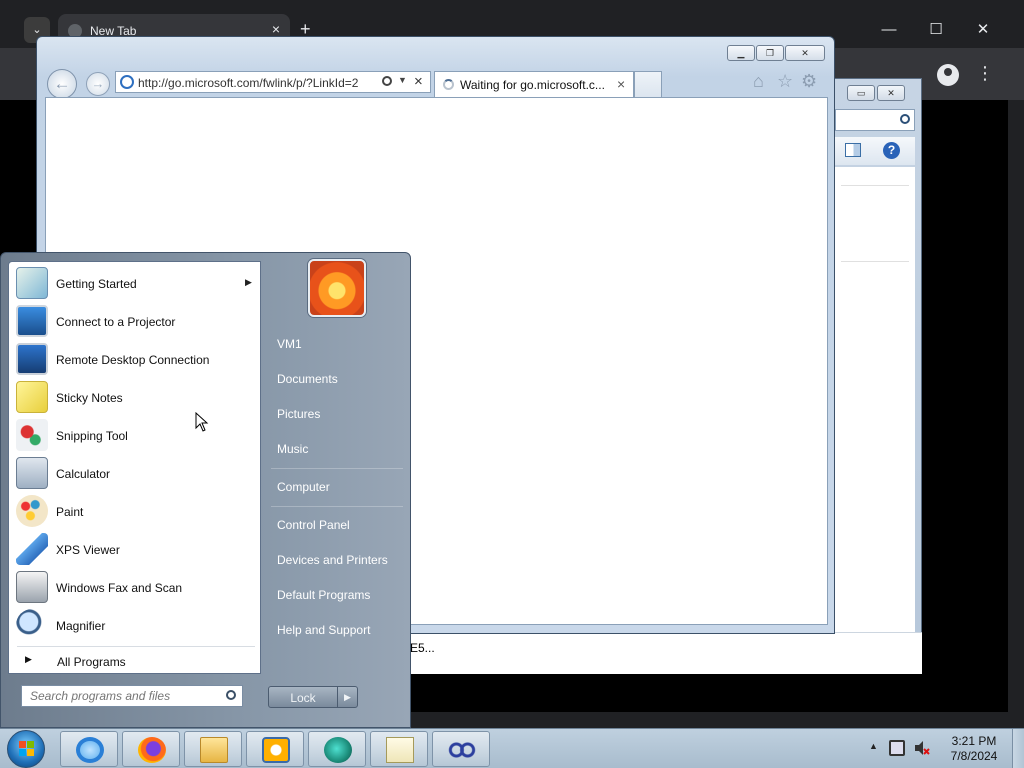 The image size is (1024, 768). Describe the element at coordinates (32, 283) in the screenshot. I see `getting-started-icon` at that location.